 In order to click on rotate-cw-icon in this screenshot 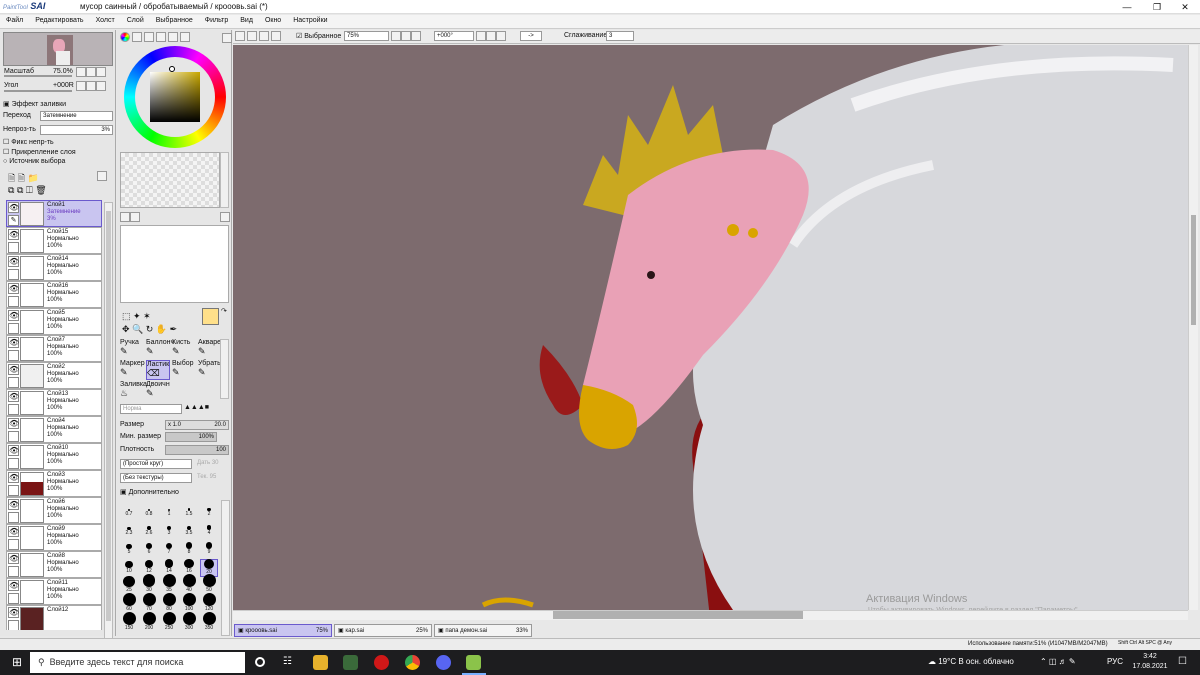, I will do `click(491, 36)`.